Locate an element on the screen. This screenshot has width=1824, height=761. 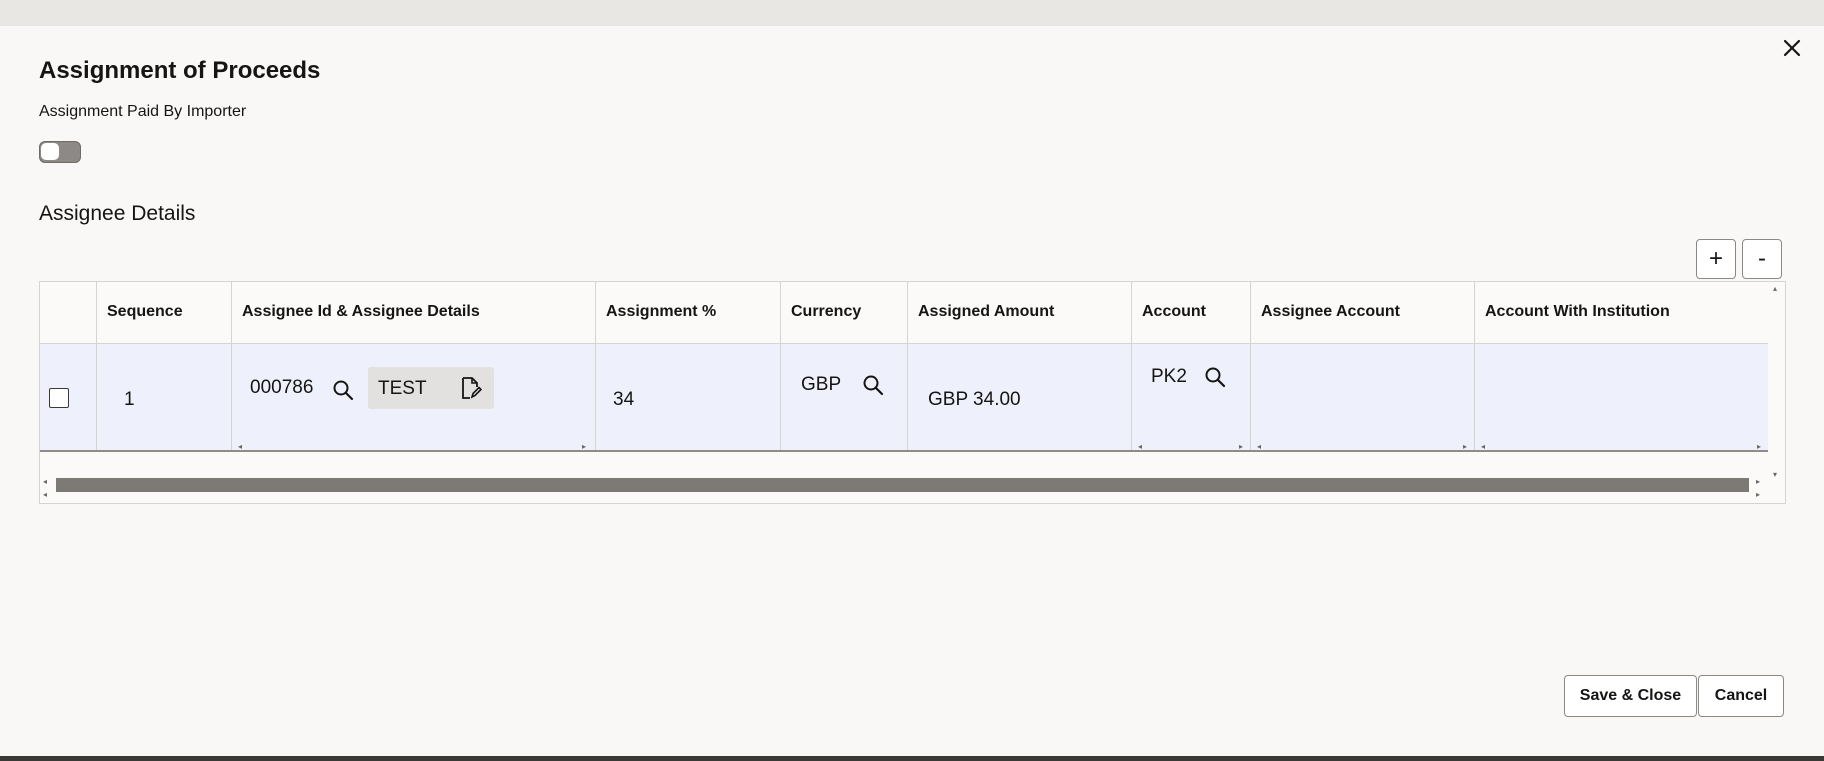
assignment-paid-by-importer-label: Assignment Paid By Importer is located at coordinates (143, 111).